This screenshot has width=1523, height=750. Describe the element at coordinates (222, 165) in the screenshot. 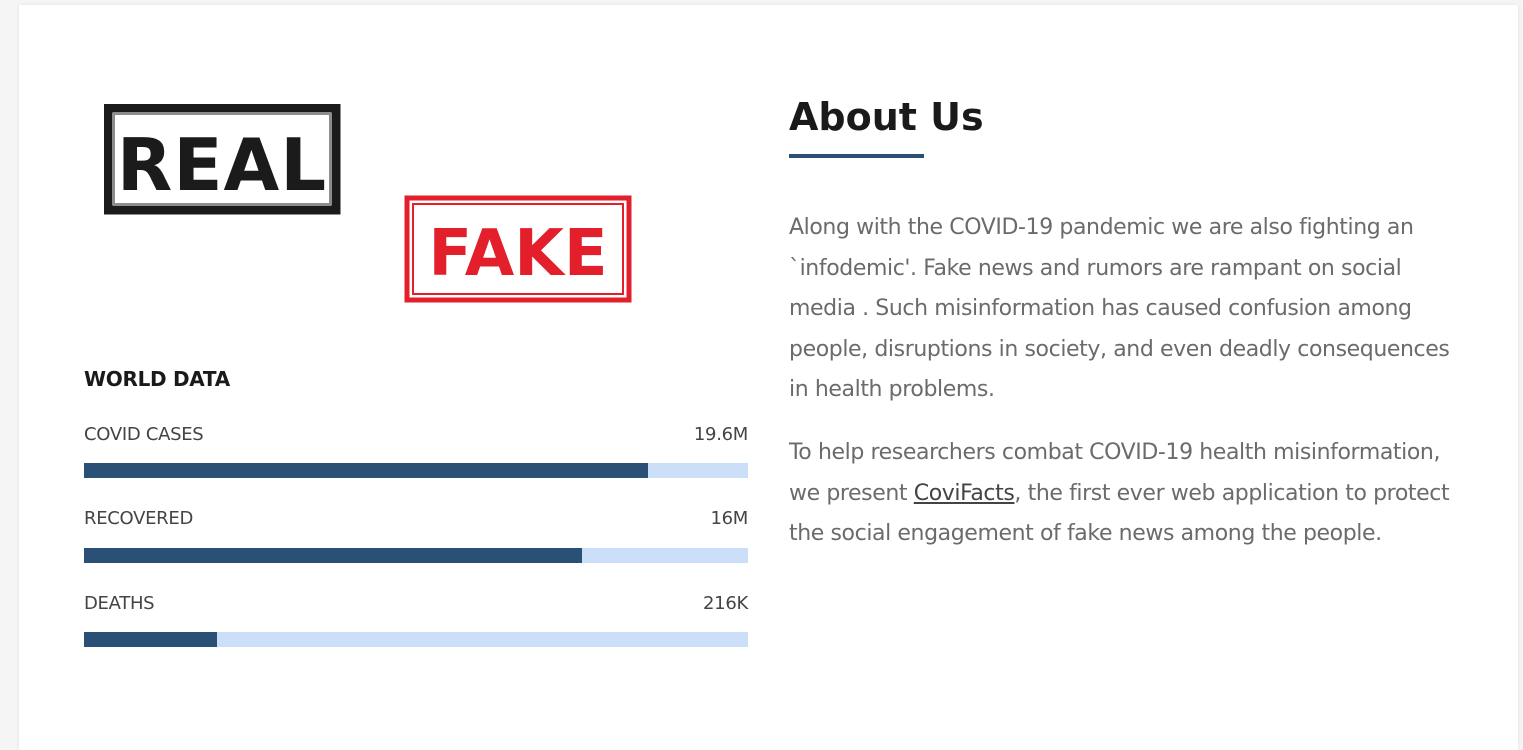

I see `svg-text: REAL` at that location.